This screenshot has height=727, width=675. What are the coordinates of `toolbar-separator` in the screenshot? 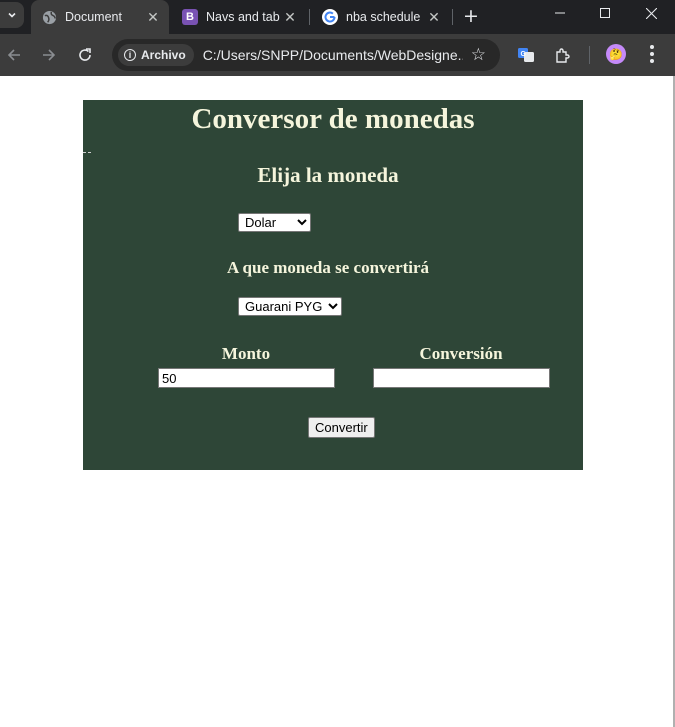 It's located at (589, 55).